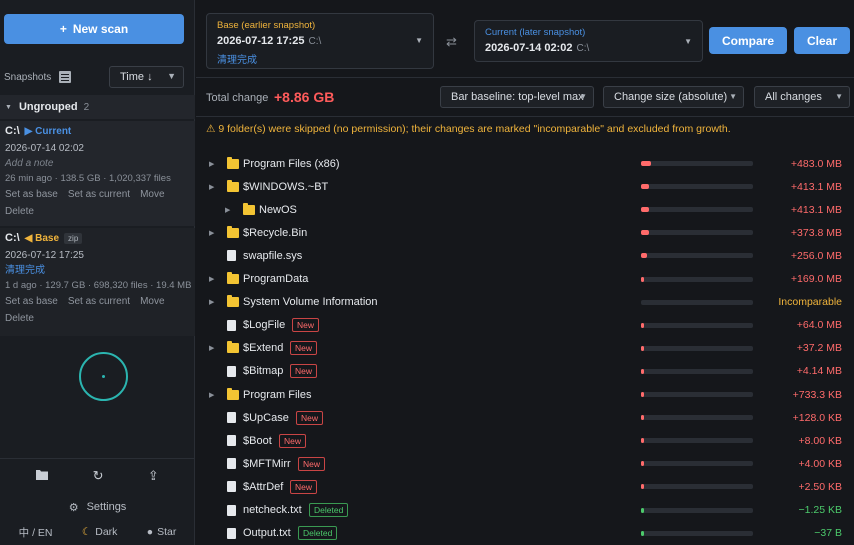 The height and width of the screenshot is (545, 854). Describe the element at coordinates (63, 29) in the screenshot. I see `plus-icon: +` at that location.